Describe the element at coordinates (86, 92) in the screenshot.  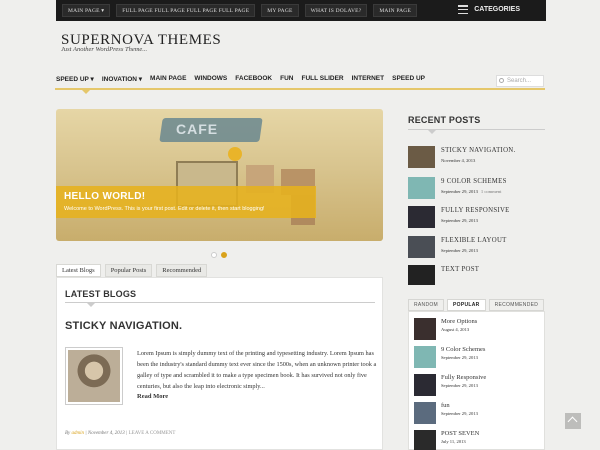
I see `nav-notch` at that location.